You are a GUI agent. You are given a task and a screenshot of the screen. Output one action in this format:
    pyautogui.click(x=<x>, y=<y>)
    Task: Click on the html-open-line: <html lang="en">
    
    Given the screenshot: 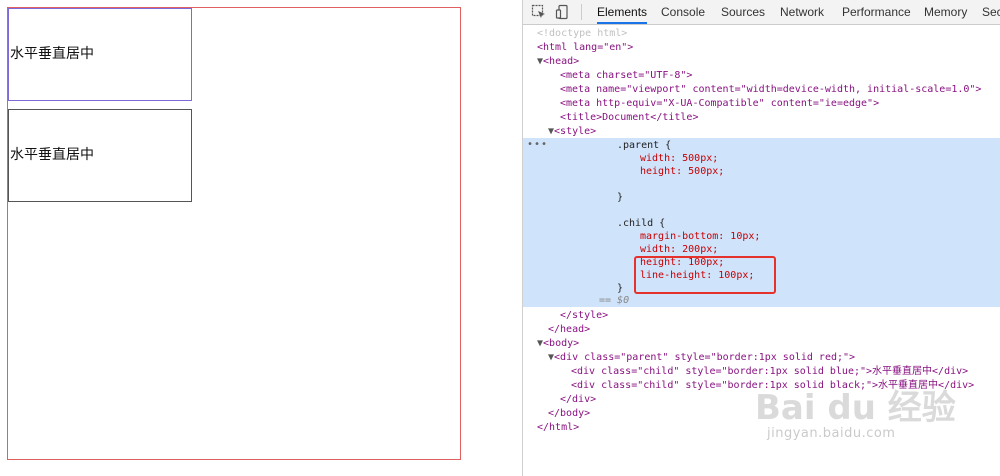 What is the action you would take?
    pyautogui.click(x=585, y=47)
    